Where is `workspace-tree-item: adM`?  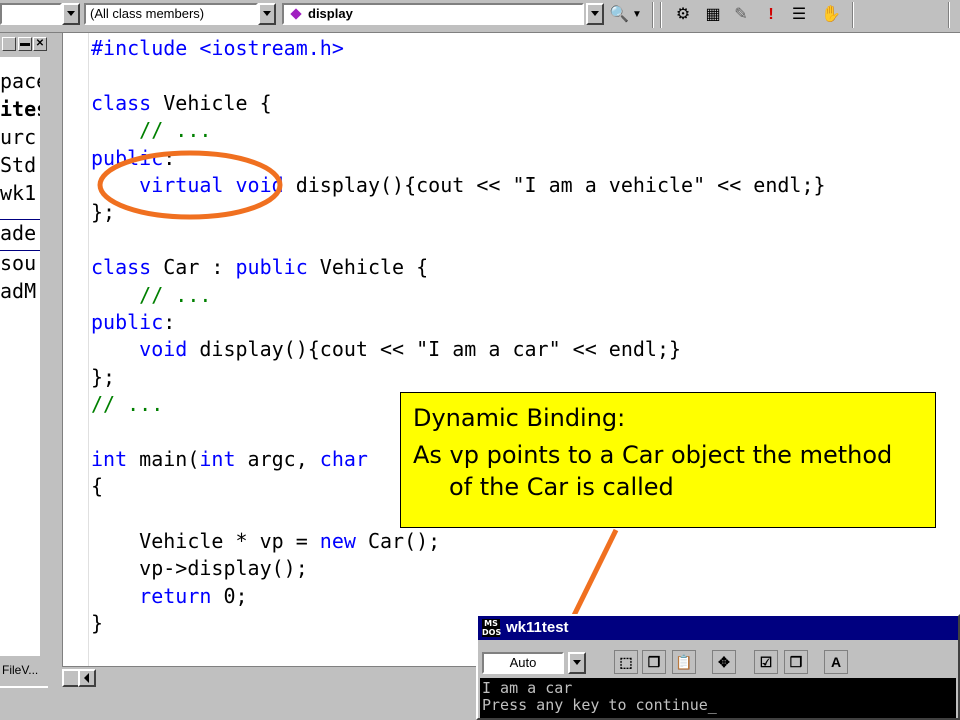 workspace-tree-item: adM is located at coordinates (18, 291).